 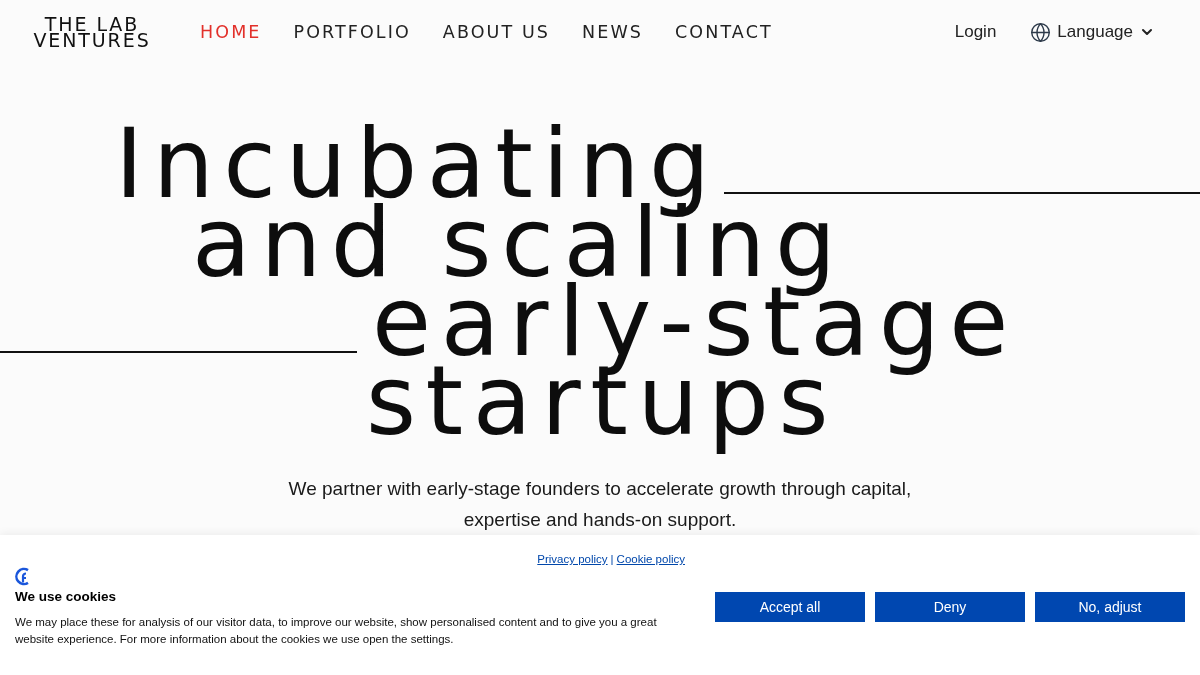 I want to click on nav-link: PORTFOLIO, so click(x=352, y=32).